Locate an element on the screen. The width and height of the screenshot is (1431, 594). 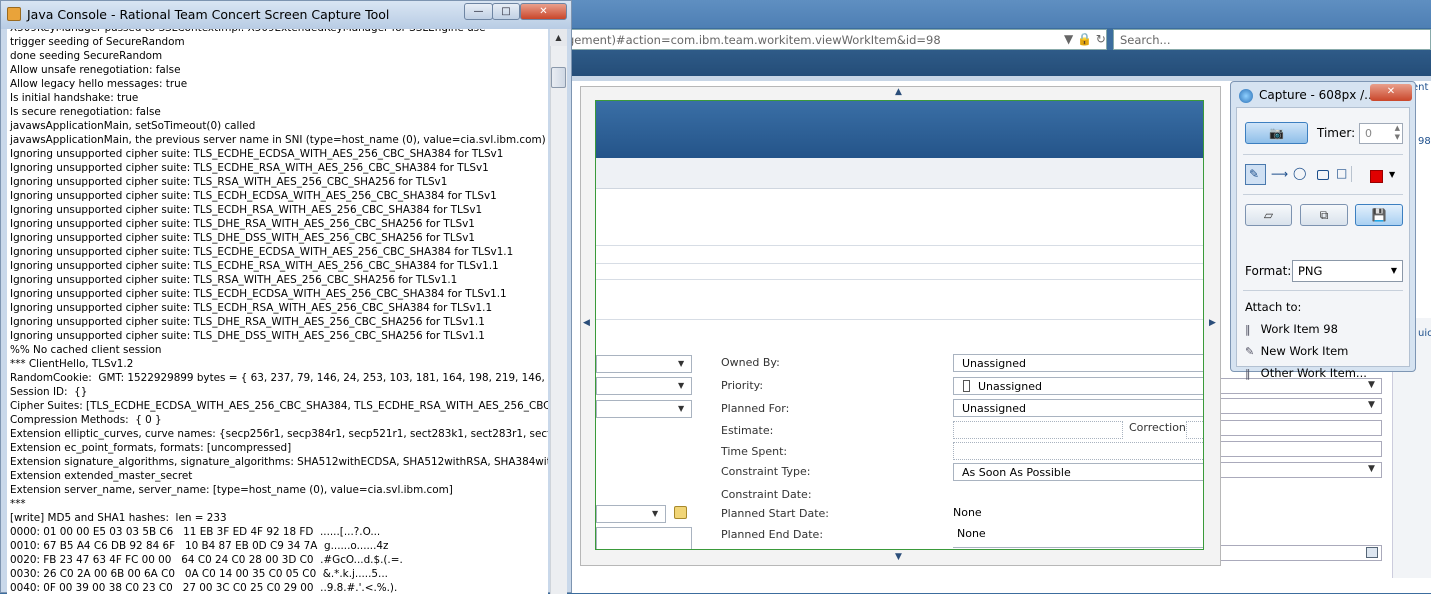
log-line: Compression Methods: { 0 } is located at coordinates (86, 420).